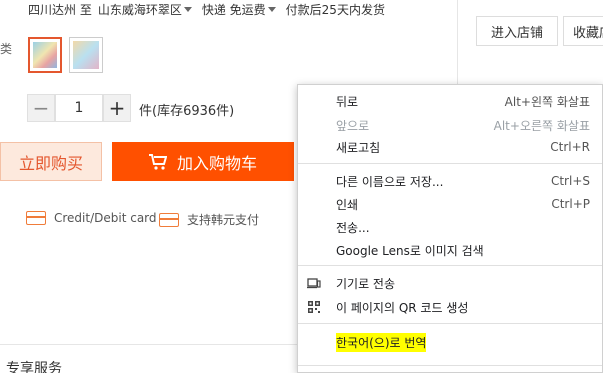 The image size is (603, 373). What do you see at coordinates (463, 181) in the screenshot?
I see `menu-item-save-as: 다른 이름으로 저장... Ctrl+S` at bounding box center [463, 181].